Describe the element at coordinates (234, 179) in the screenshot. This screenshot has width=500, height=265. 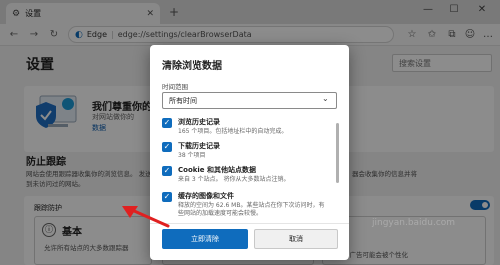
I see `item-description: 来自 3 个站点。 将你从大多数站点注销。` at that location.